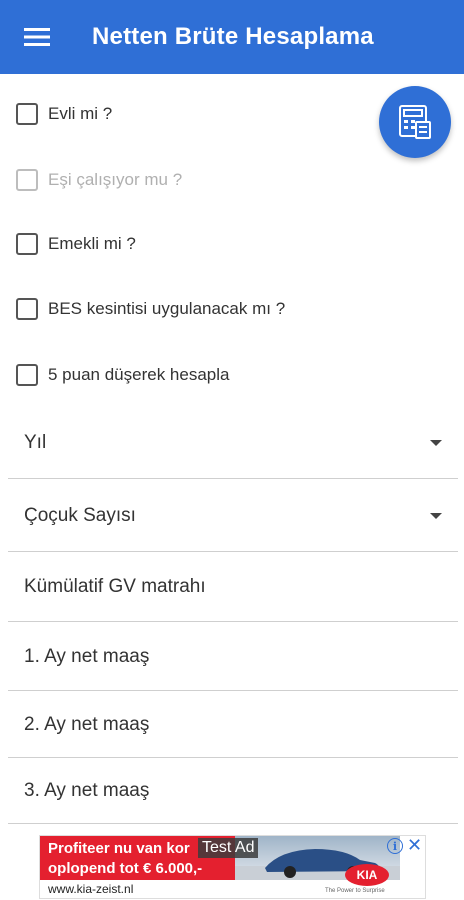  Describe the element at coordinates (233, 791) in the screenshot. I see `month3-net-salary-input: 3. Ay net maaş` at that location.